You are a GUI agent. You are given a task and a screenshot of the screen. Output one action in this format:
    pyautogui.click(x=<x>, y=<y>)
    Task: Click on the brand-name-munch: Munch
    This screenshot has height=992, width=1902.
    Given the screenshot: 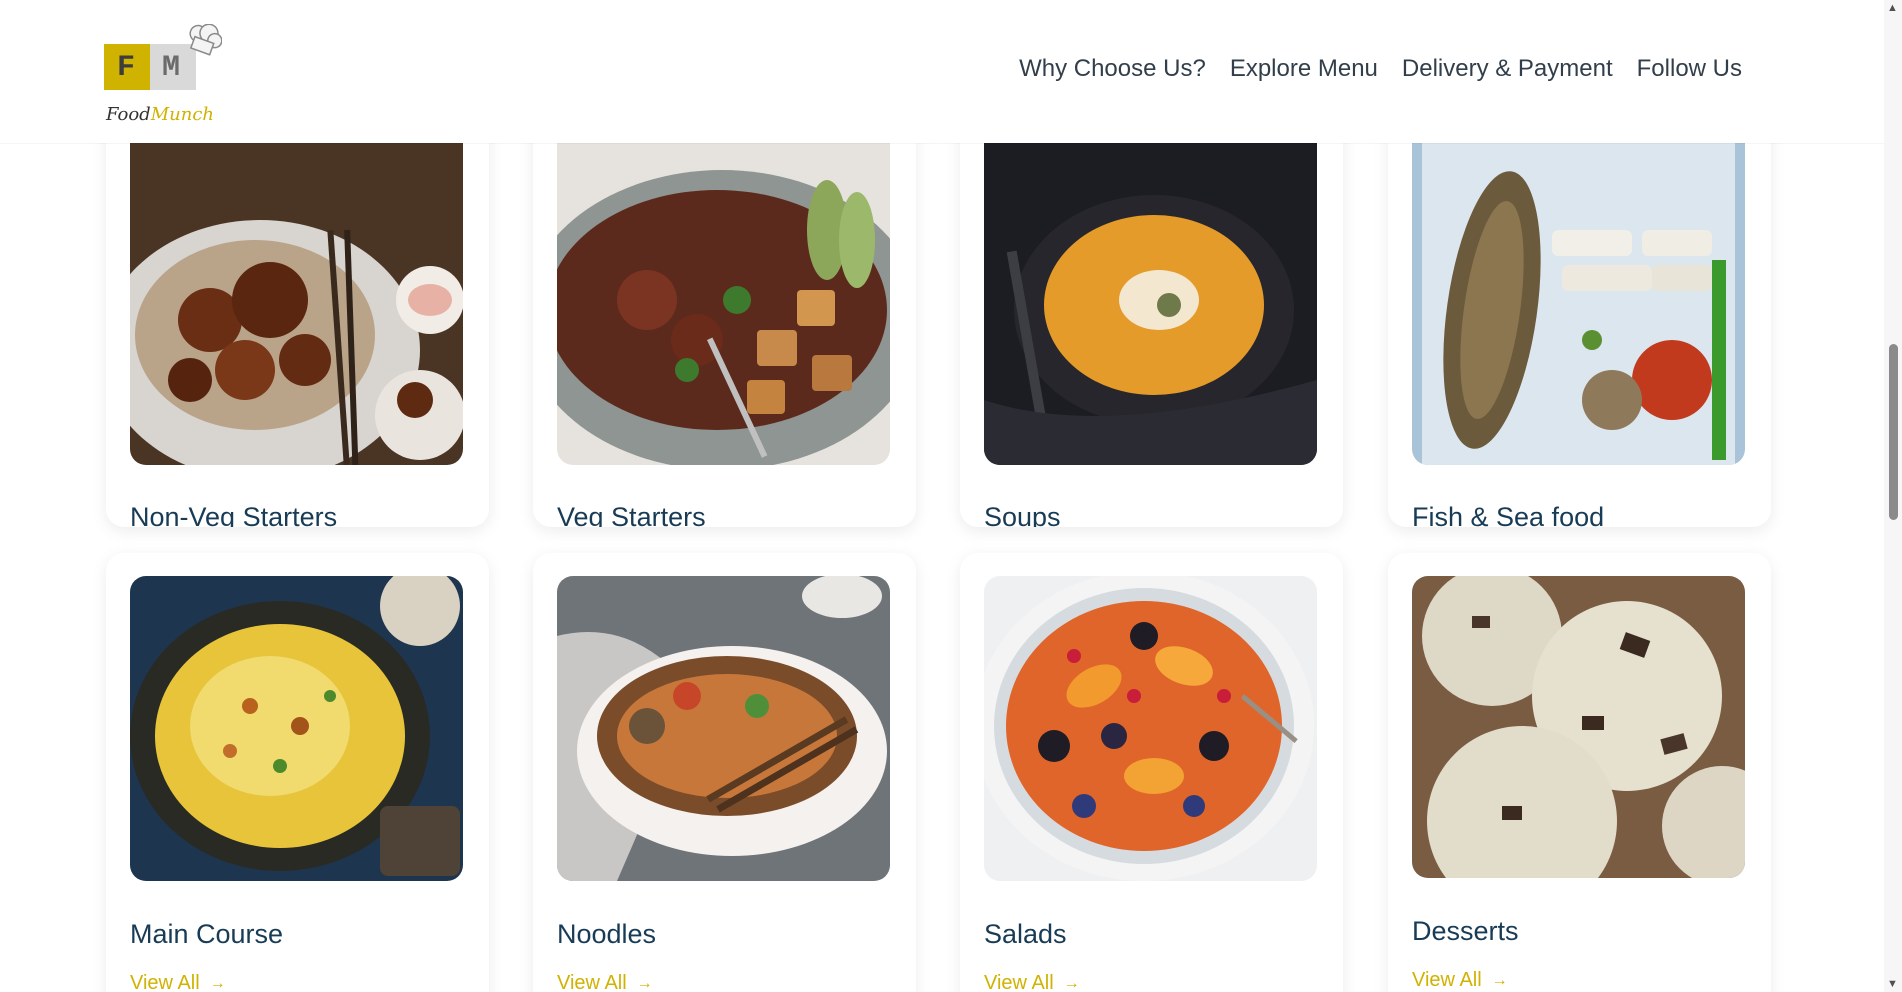 What is the action you would take?
    pyautogui.click(x=182, y=114)
    